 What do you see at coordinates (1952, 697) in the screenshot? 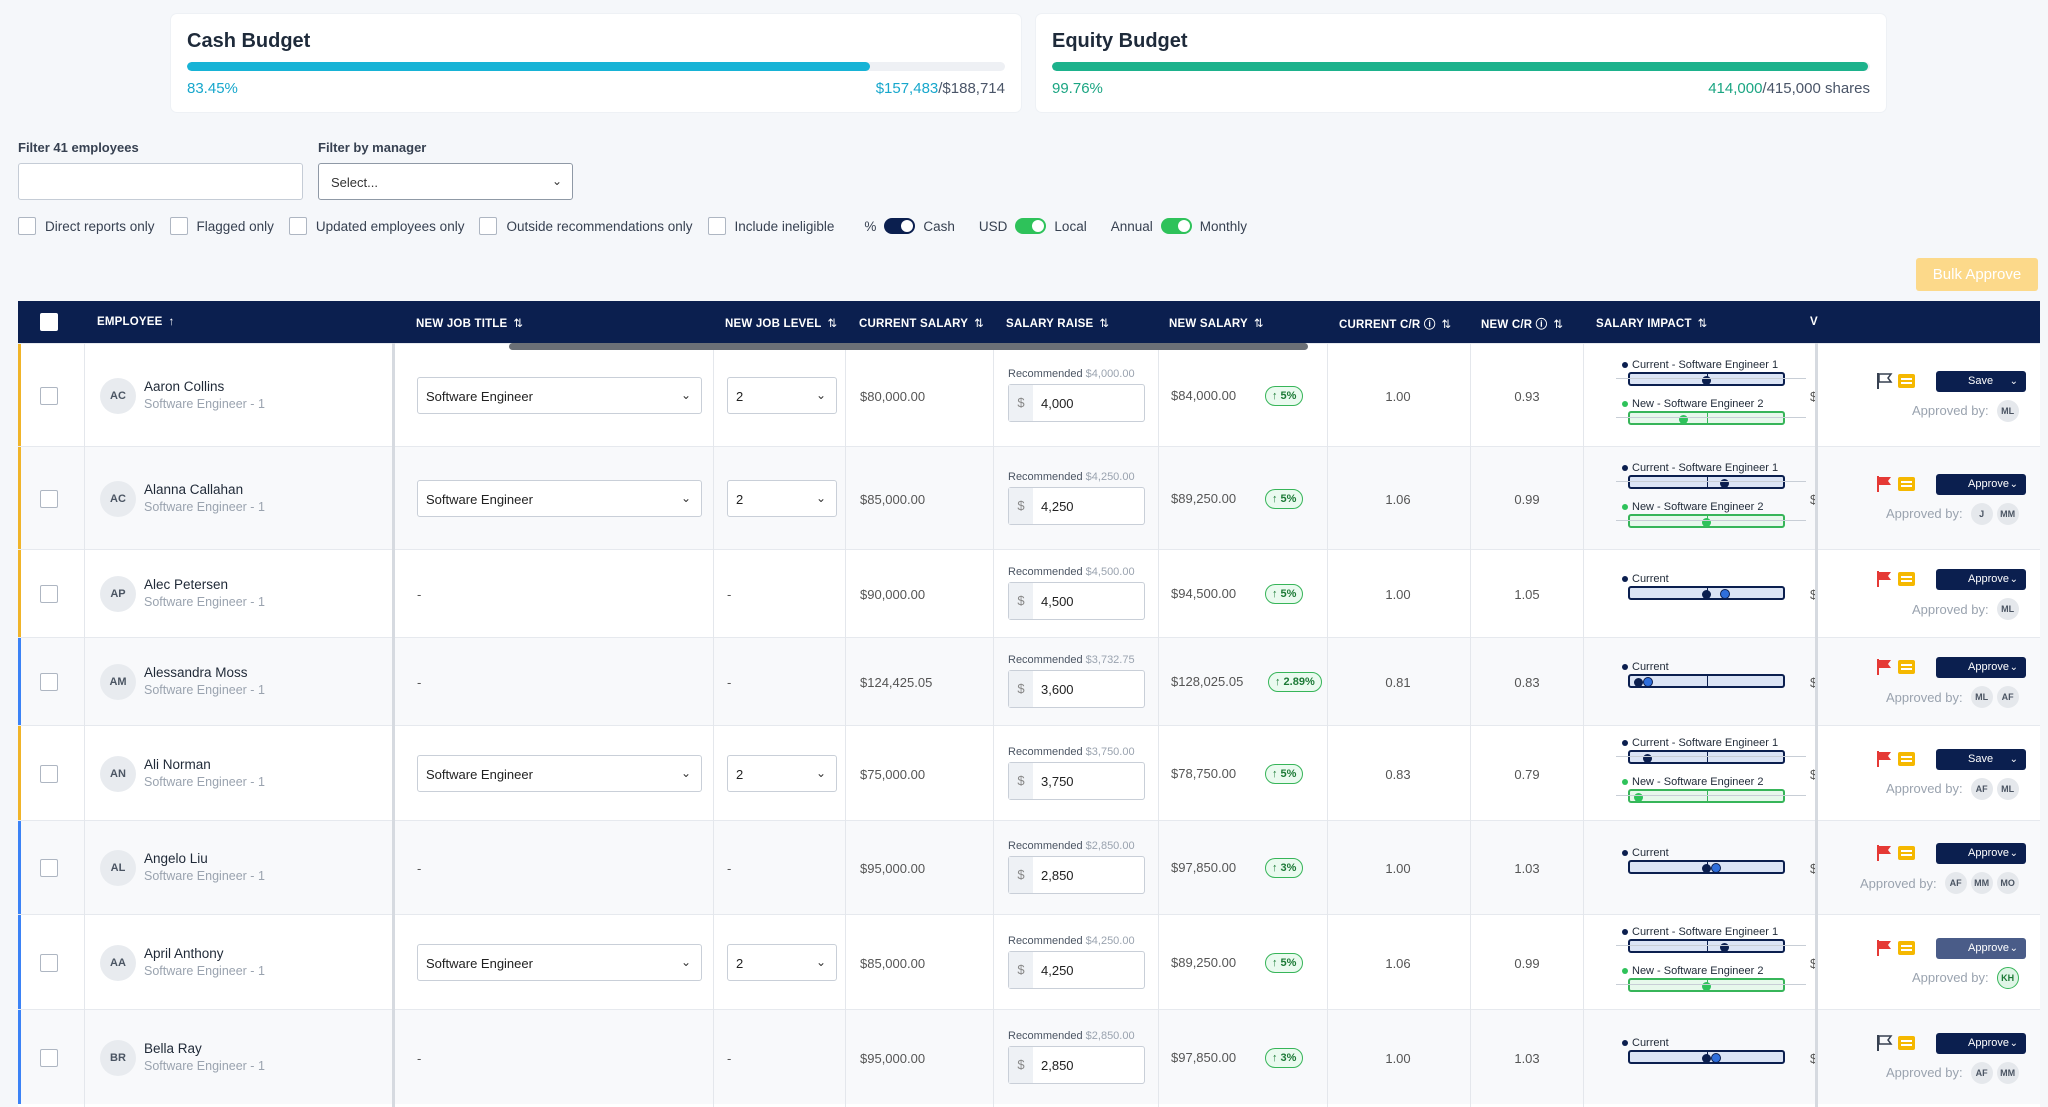
I see `approved-by: Approved by: ML AF` at bounding box center [1952, 697].